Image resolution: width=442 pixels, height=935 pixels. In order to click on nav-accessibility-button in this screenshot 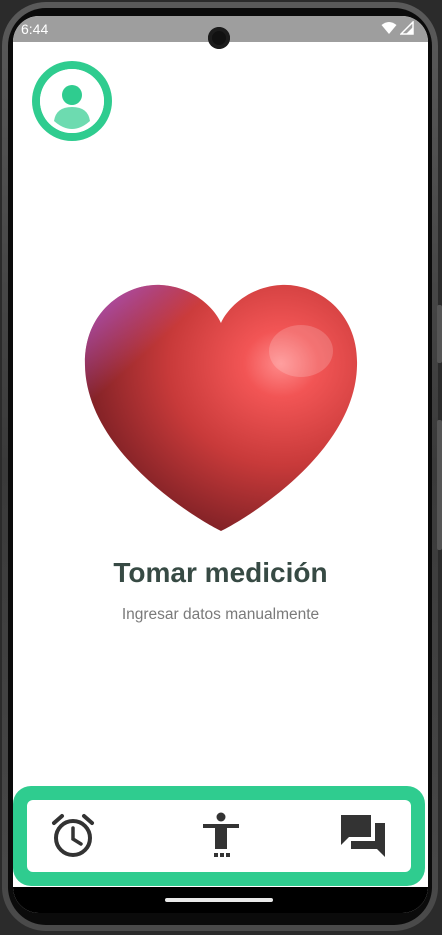, I will do `click(221, 836)`.